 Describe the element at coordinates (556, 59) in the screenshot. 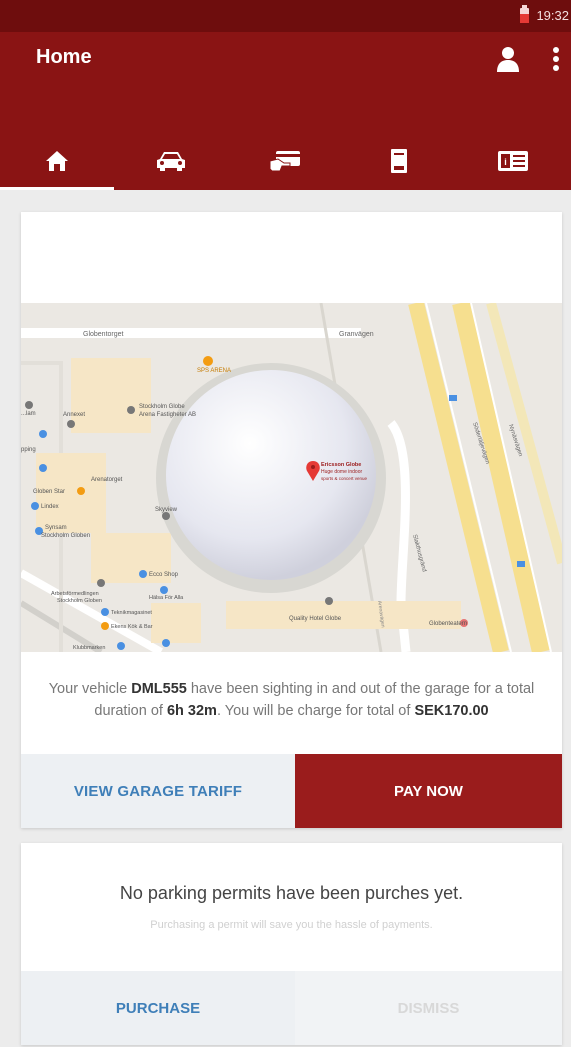

I see `more-vert-icon` at that location.